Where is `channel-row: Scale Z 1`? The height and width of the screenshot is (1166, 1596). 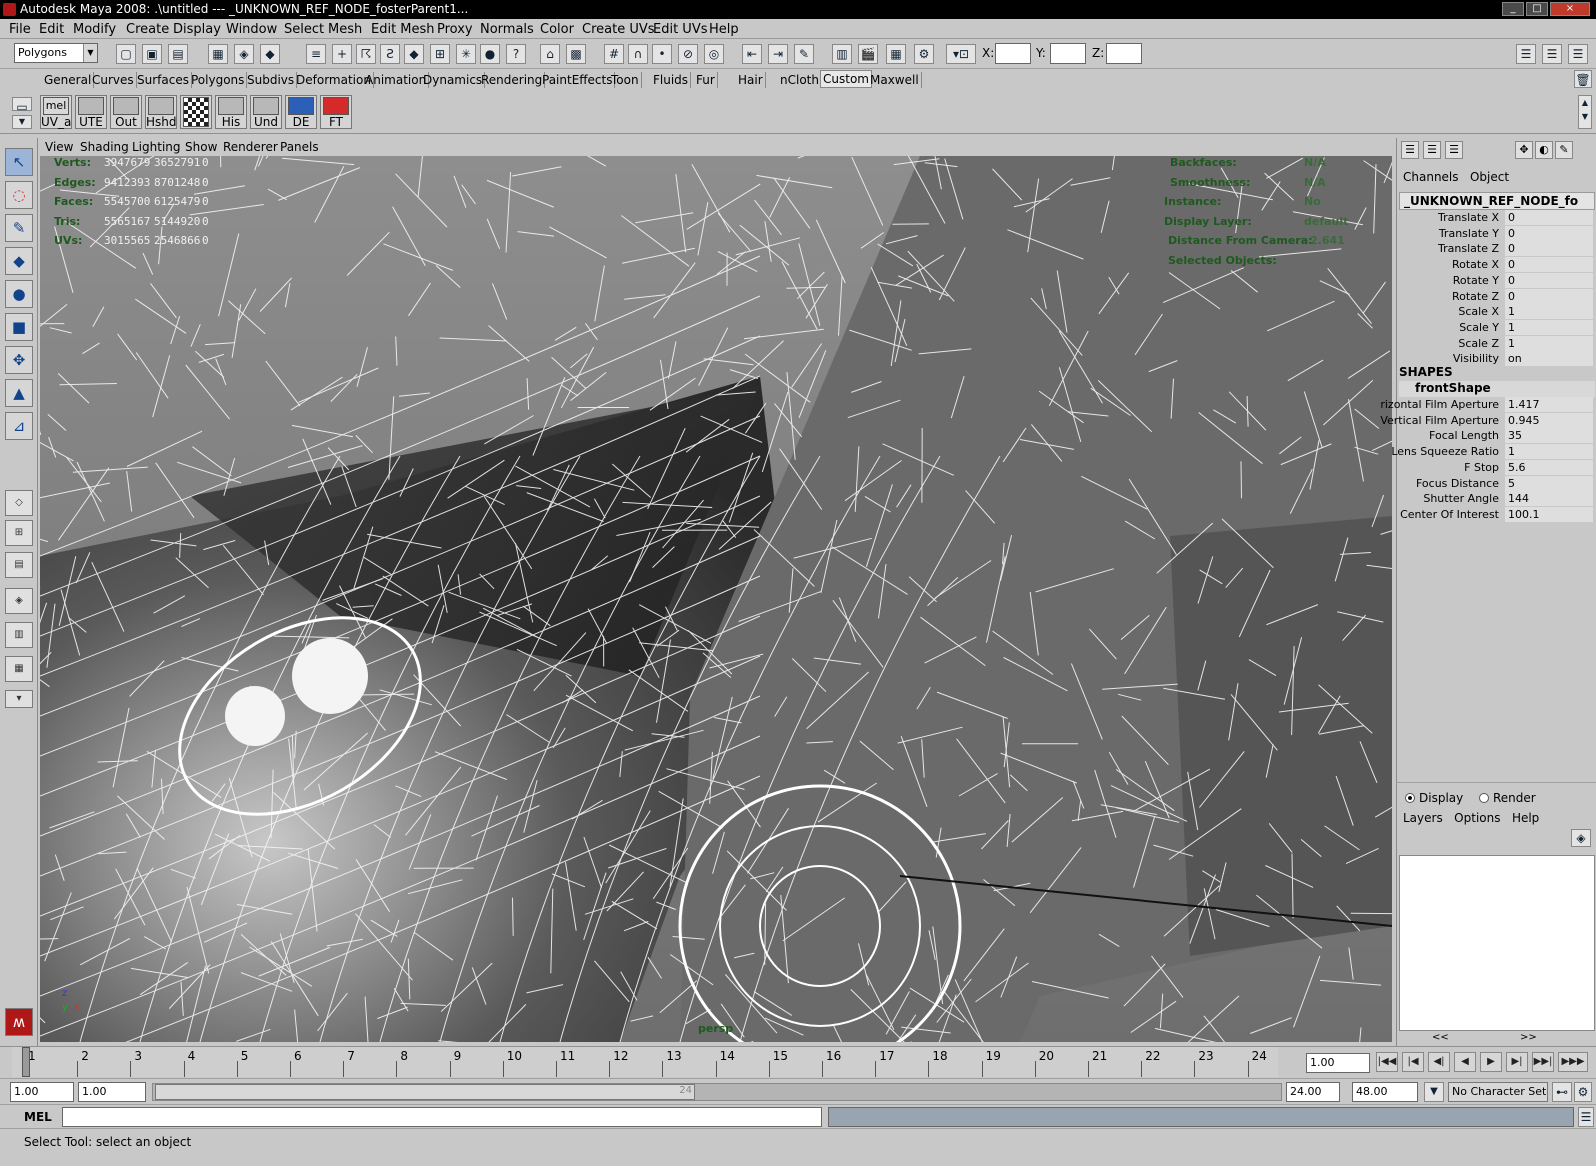
channel-row: Scale Z 1 is located at coordinates (1497, 343).